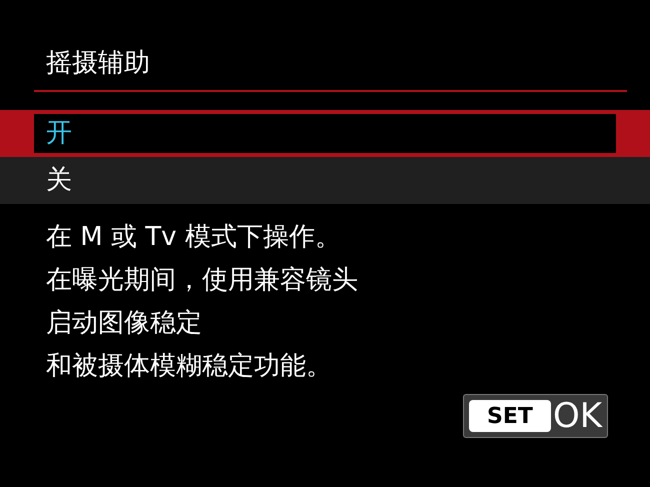  I want to click on description-text: 和被摄体模糊稳定功能。, so click(189, 366).